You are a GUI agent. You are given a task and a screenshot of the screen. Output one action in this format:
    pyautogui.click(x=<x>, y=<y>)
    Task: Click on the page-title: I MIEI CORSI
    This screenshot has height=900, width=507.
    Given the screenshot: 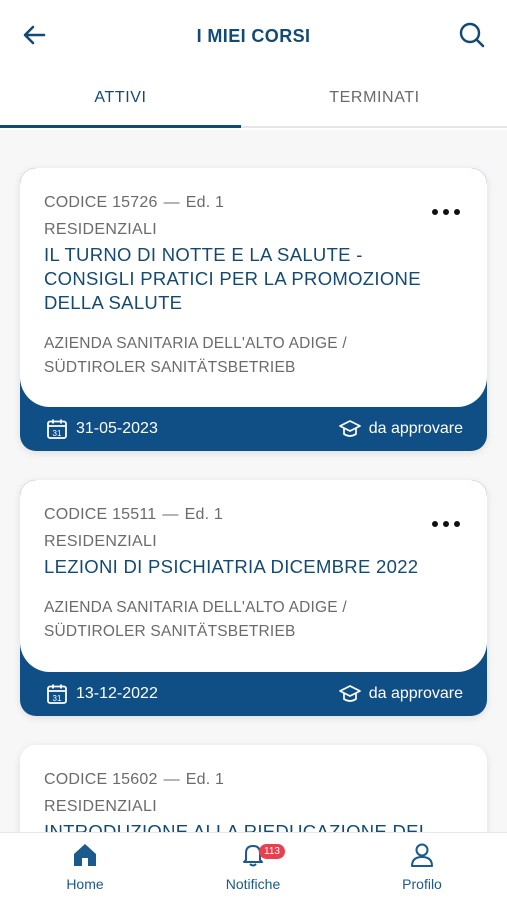 What is the action you would take?
    pyautogui.click(x=253, y=36)
    